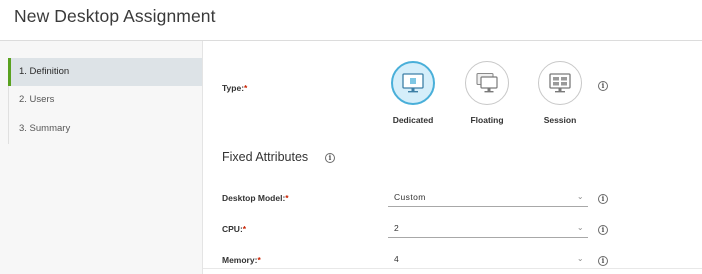 The height and width of the screenshot is (274, 702). I want to click on memory-value: 4, so click(397, 259).